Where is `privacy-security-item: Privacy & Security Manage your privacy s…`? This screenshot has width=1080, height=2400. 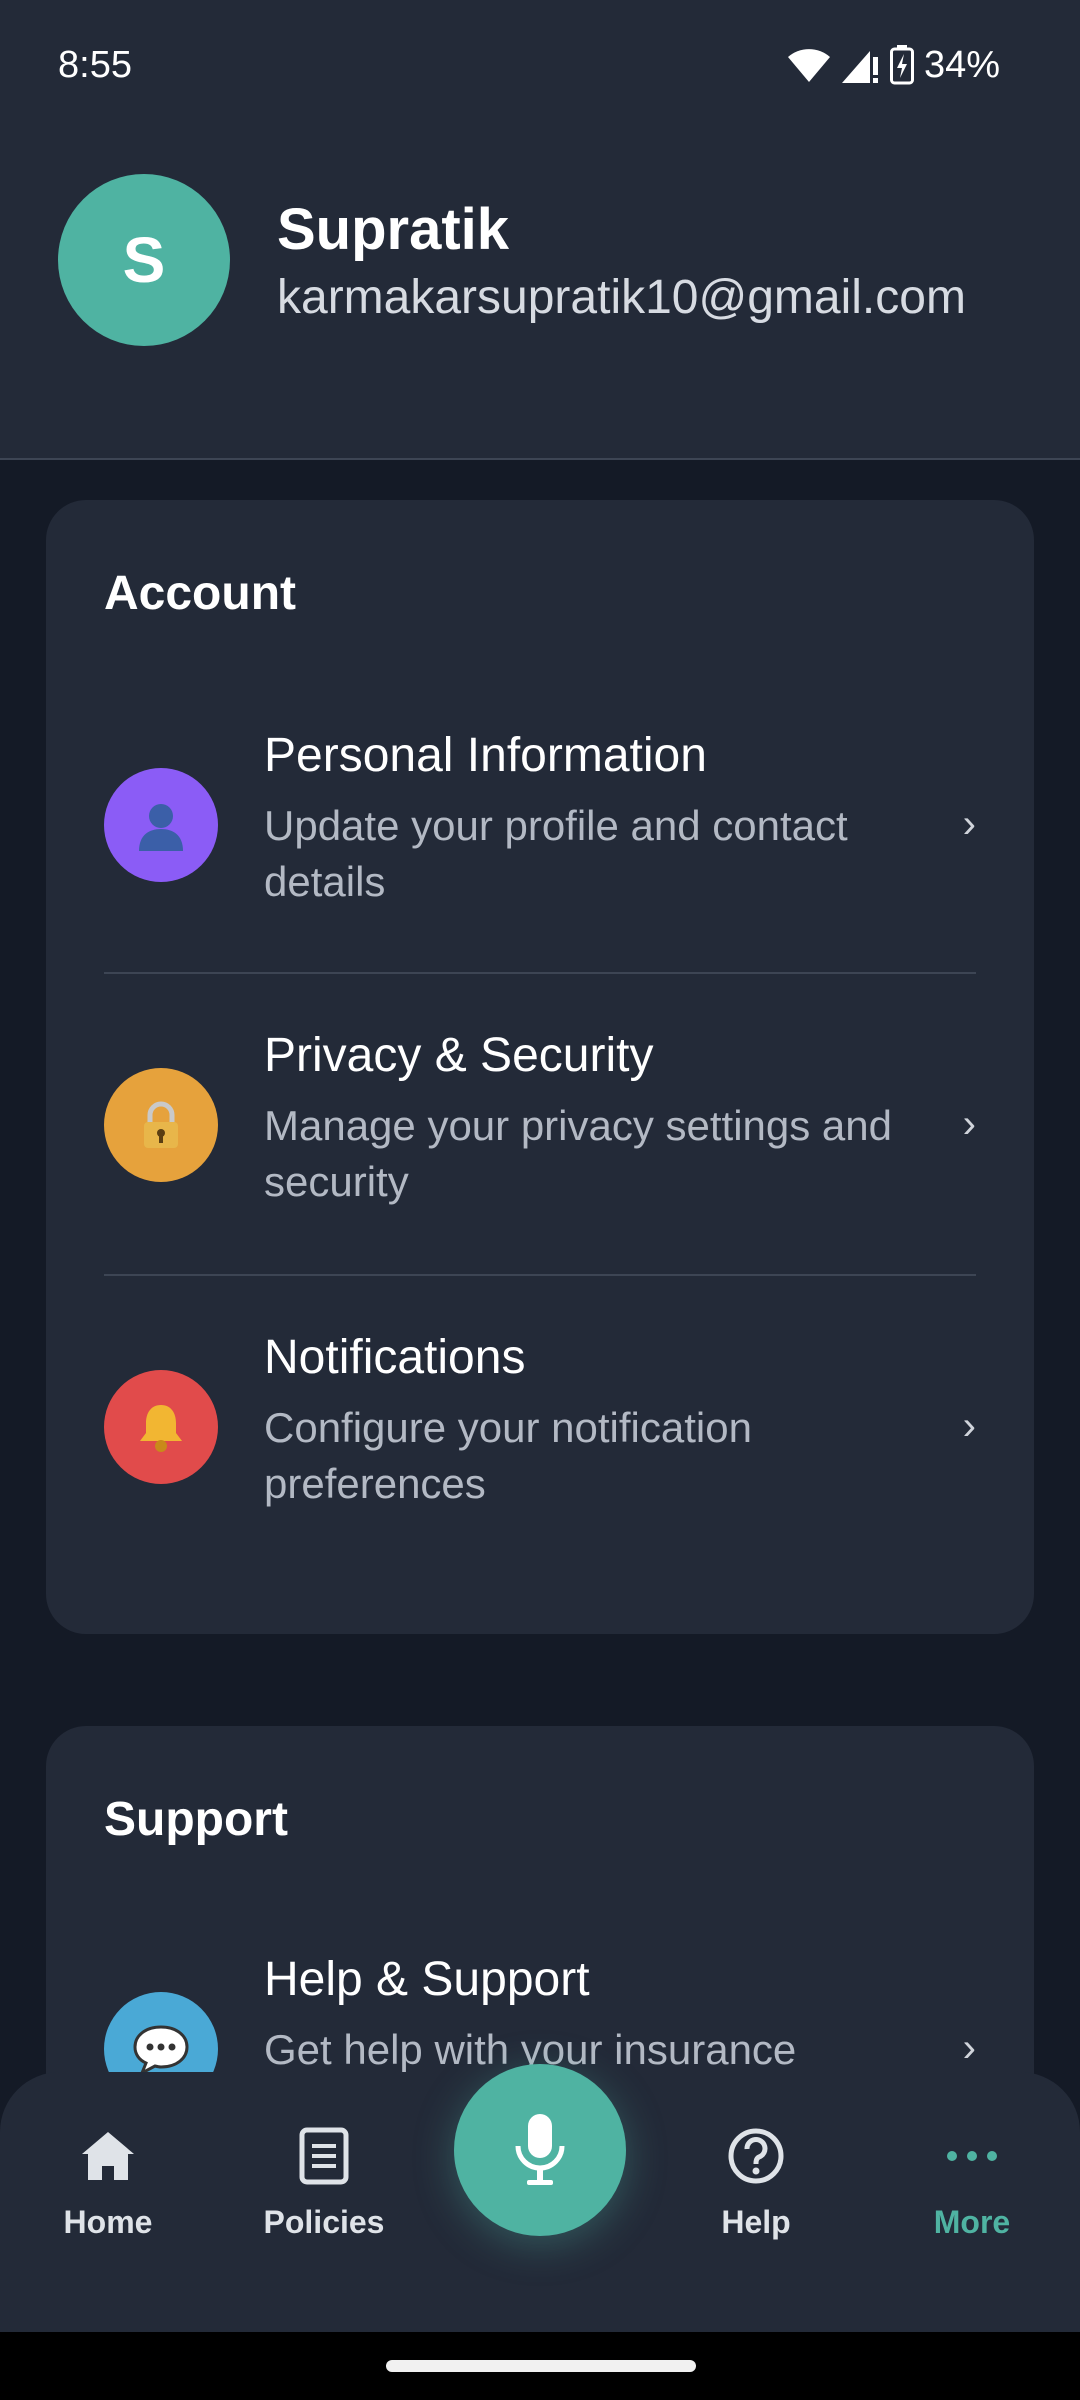
privacy-security-item: Privacy & Security Manage your privacy s… is located at coordinates (540, 1118).